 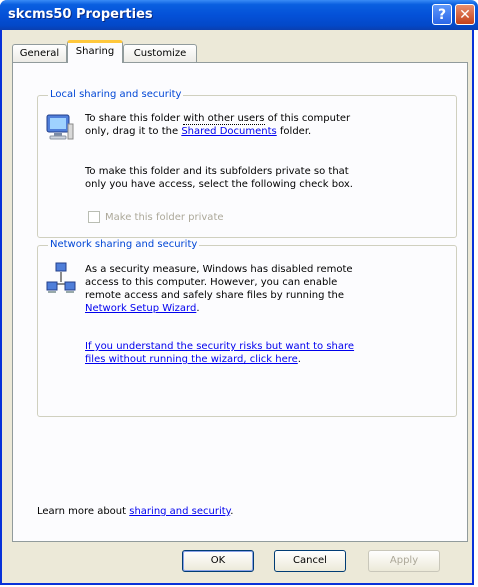 I want to click on learn-more-line: Learn more about sharing and security., so click(x=135, y=511).